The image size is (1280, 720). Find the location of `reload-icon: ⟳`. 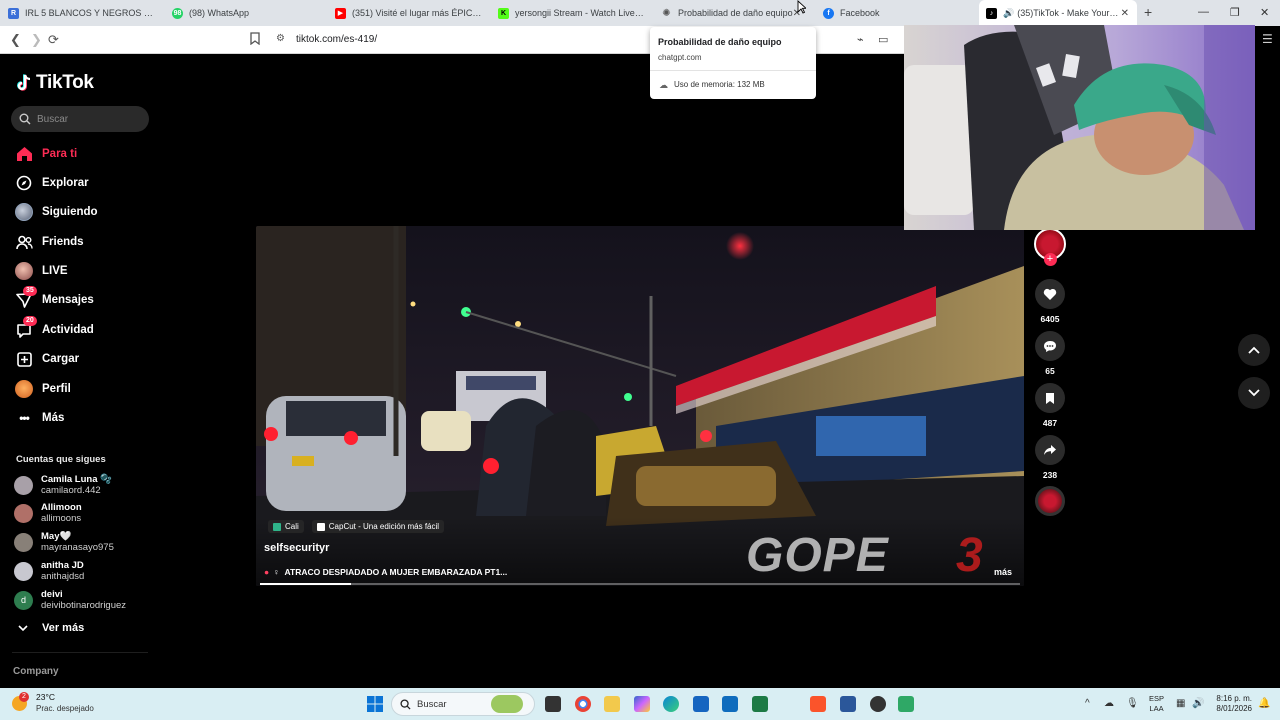

reload-icon: ⟳ is located at coordinates (53, 40).